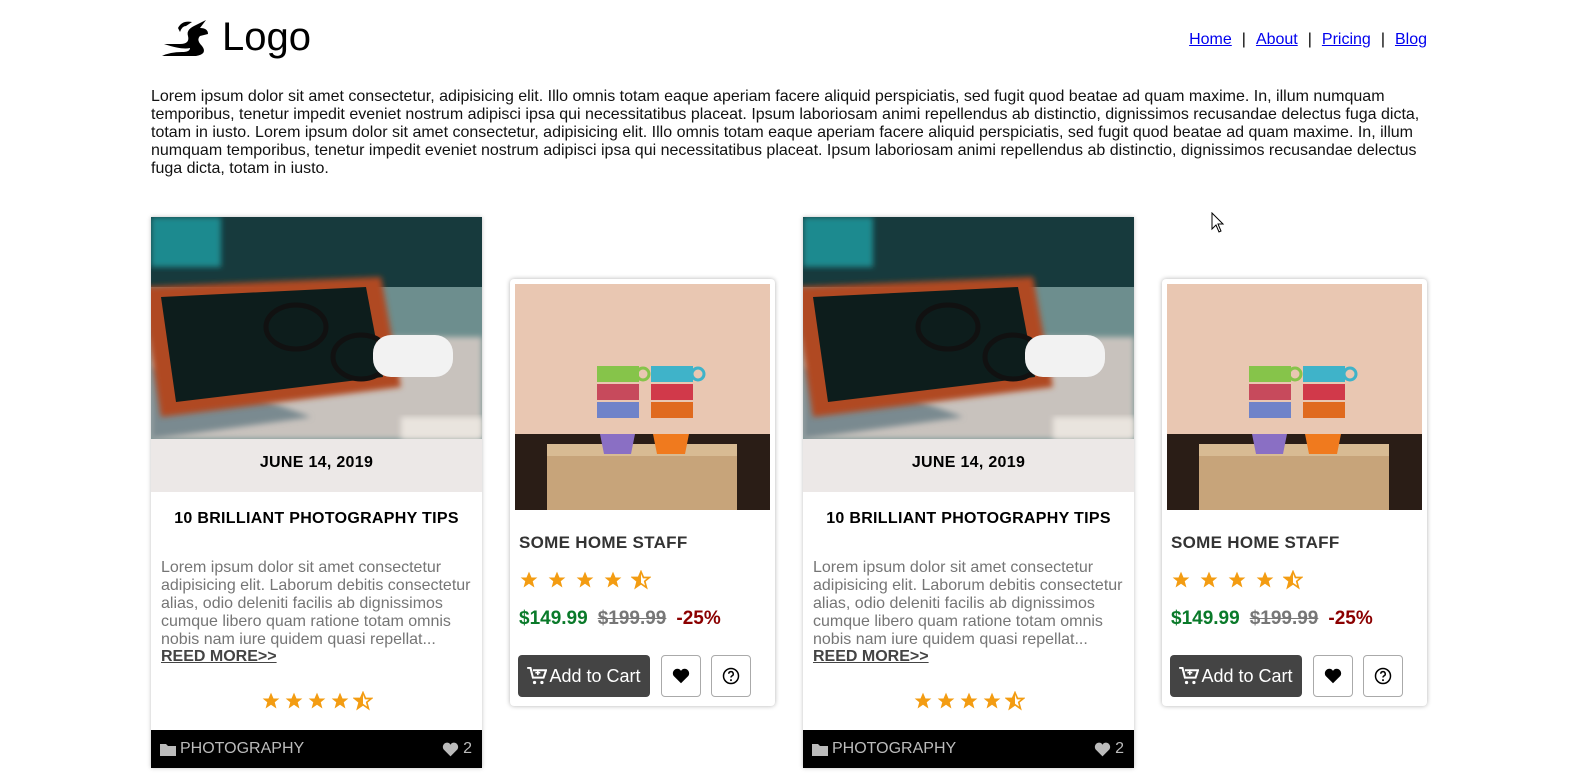 The width and height of the screenshot is (1573, 778). What do you see at coordinates (1411, 39) in the screenshot?
I see `nav-link-blog: Blog` at bounding box center [1411, 39].